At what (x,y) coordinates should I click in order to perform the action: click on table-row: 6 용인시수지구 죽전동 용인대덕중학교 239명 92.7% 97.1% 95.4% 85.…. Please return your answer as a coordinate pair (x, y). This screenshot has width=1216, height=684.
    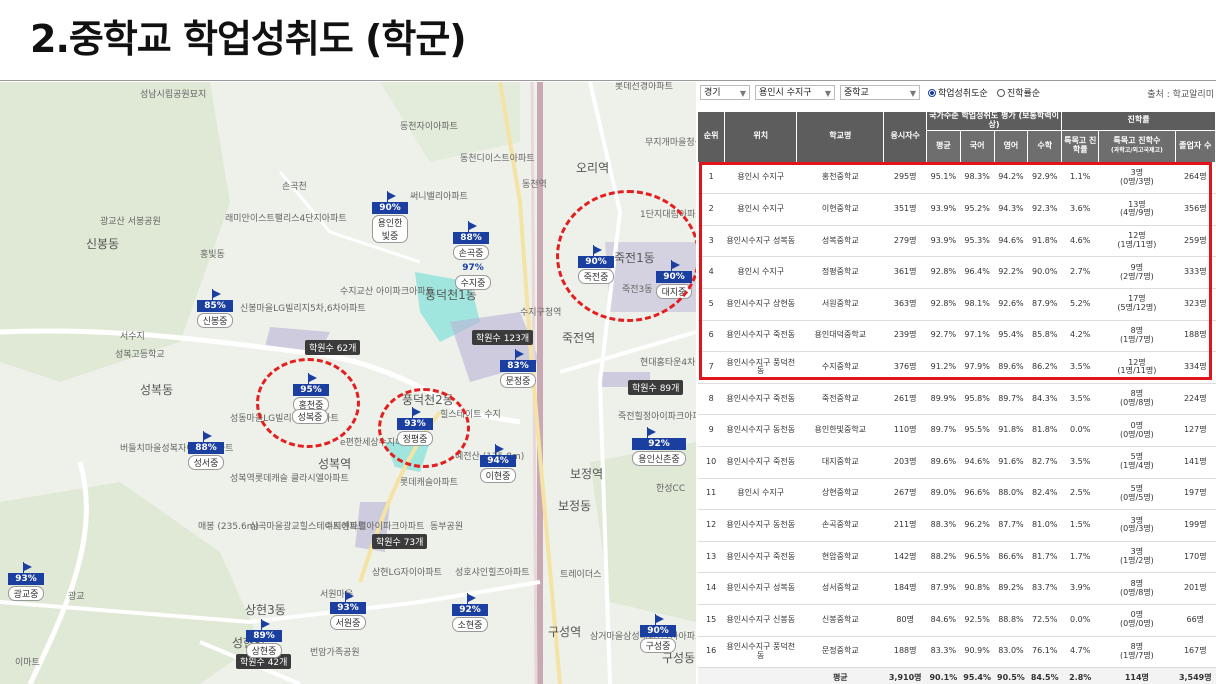
    Looking at the image, I should click on (956, 336).